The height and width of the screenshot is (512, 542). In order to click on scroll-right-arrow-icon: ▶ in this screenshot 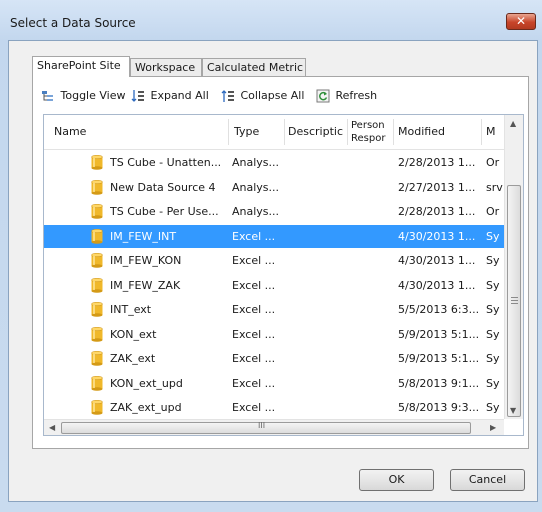, I will do `click(493, 427)`.